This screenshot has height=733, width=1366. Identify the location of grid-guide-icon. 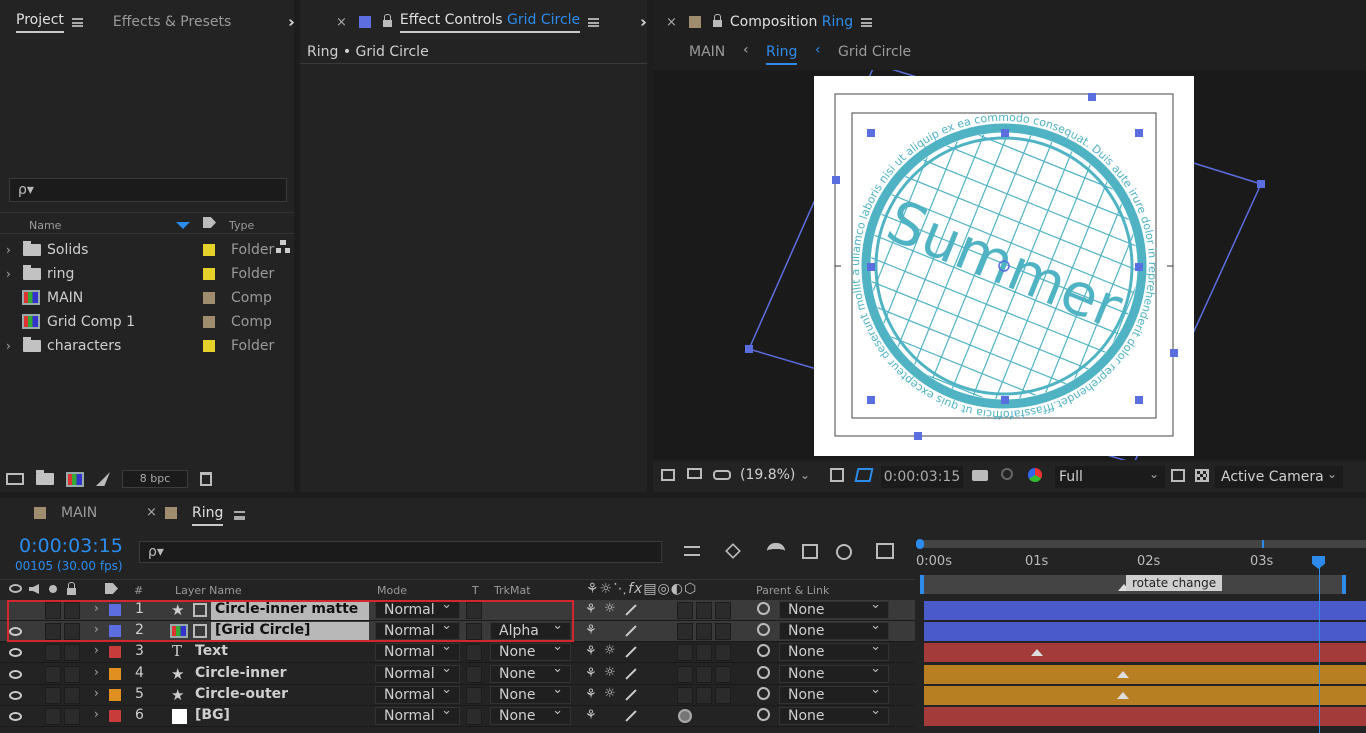
(837, 475).